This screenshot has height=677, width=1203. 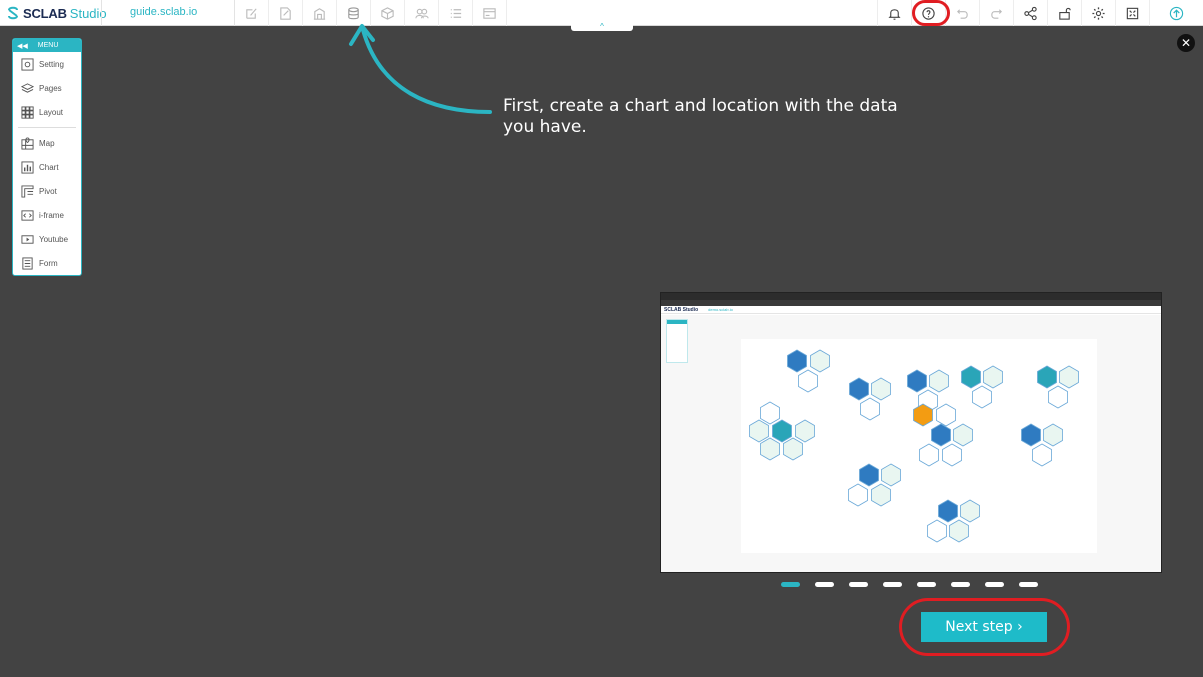 What do you see at coordinates (27, 263) in the screenshot?
I see `form-icon` at bounding box center [27, 263].